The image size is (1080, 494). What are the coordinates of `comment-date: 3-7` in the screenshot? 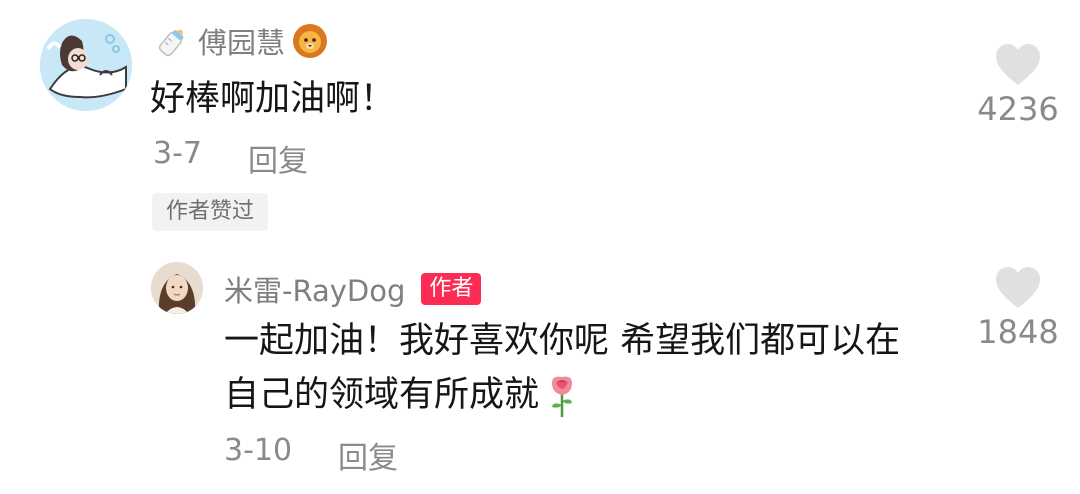 It's located at (177, 153).